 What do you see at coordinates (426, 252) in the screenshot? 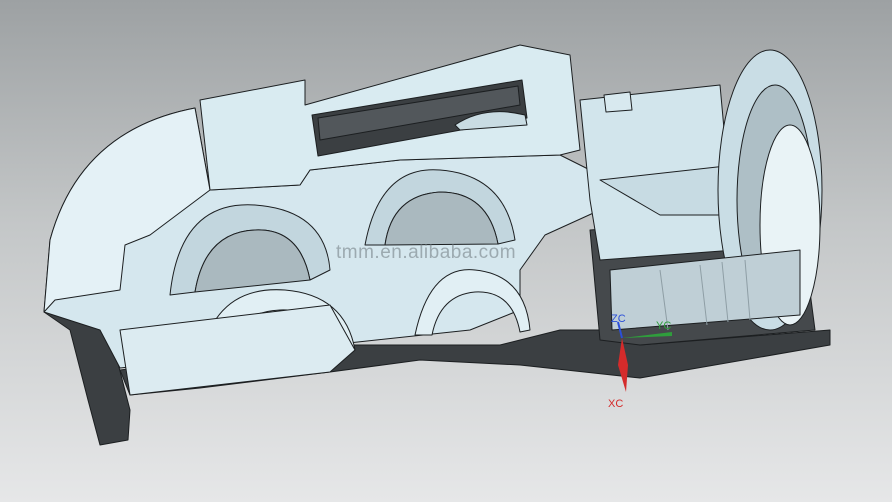
I see `watermark-text: tmm.en.alibaba.com` at bounding box center [426, 252].